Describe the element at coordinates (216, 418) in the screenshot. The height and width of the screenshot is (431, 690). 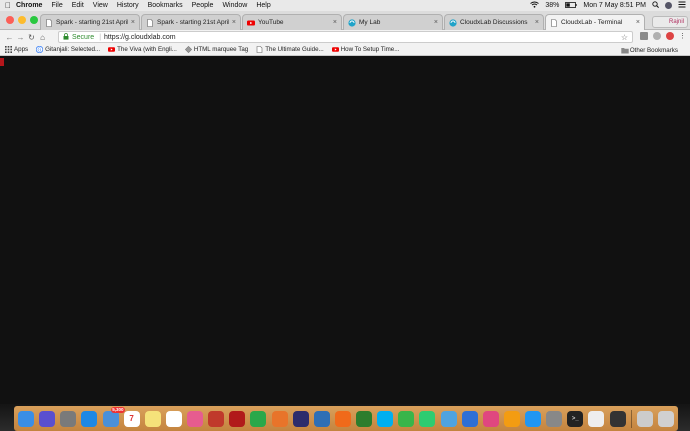
I see `photo-booth-icon` at that location.